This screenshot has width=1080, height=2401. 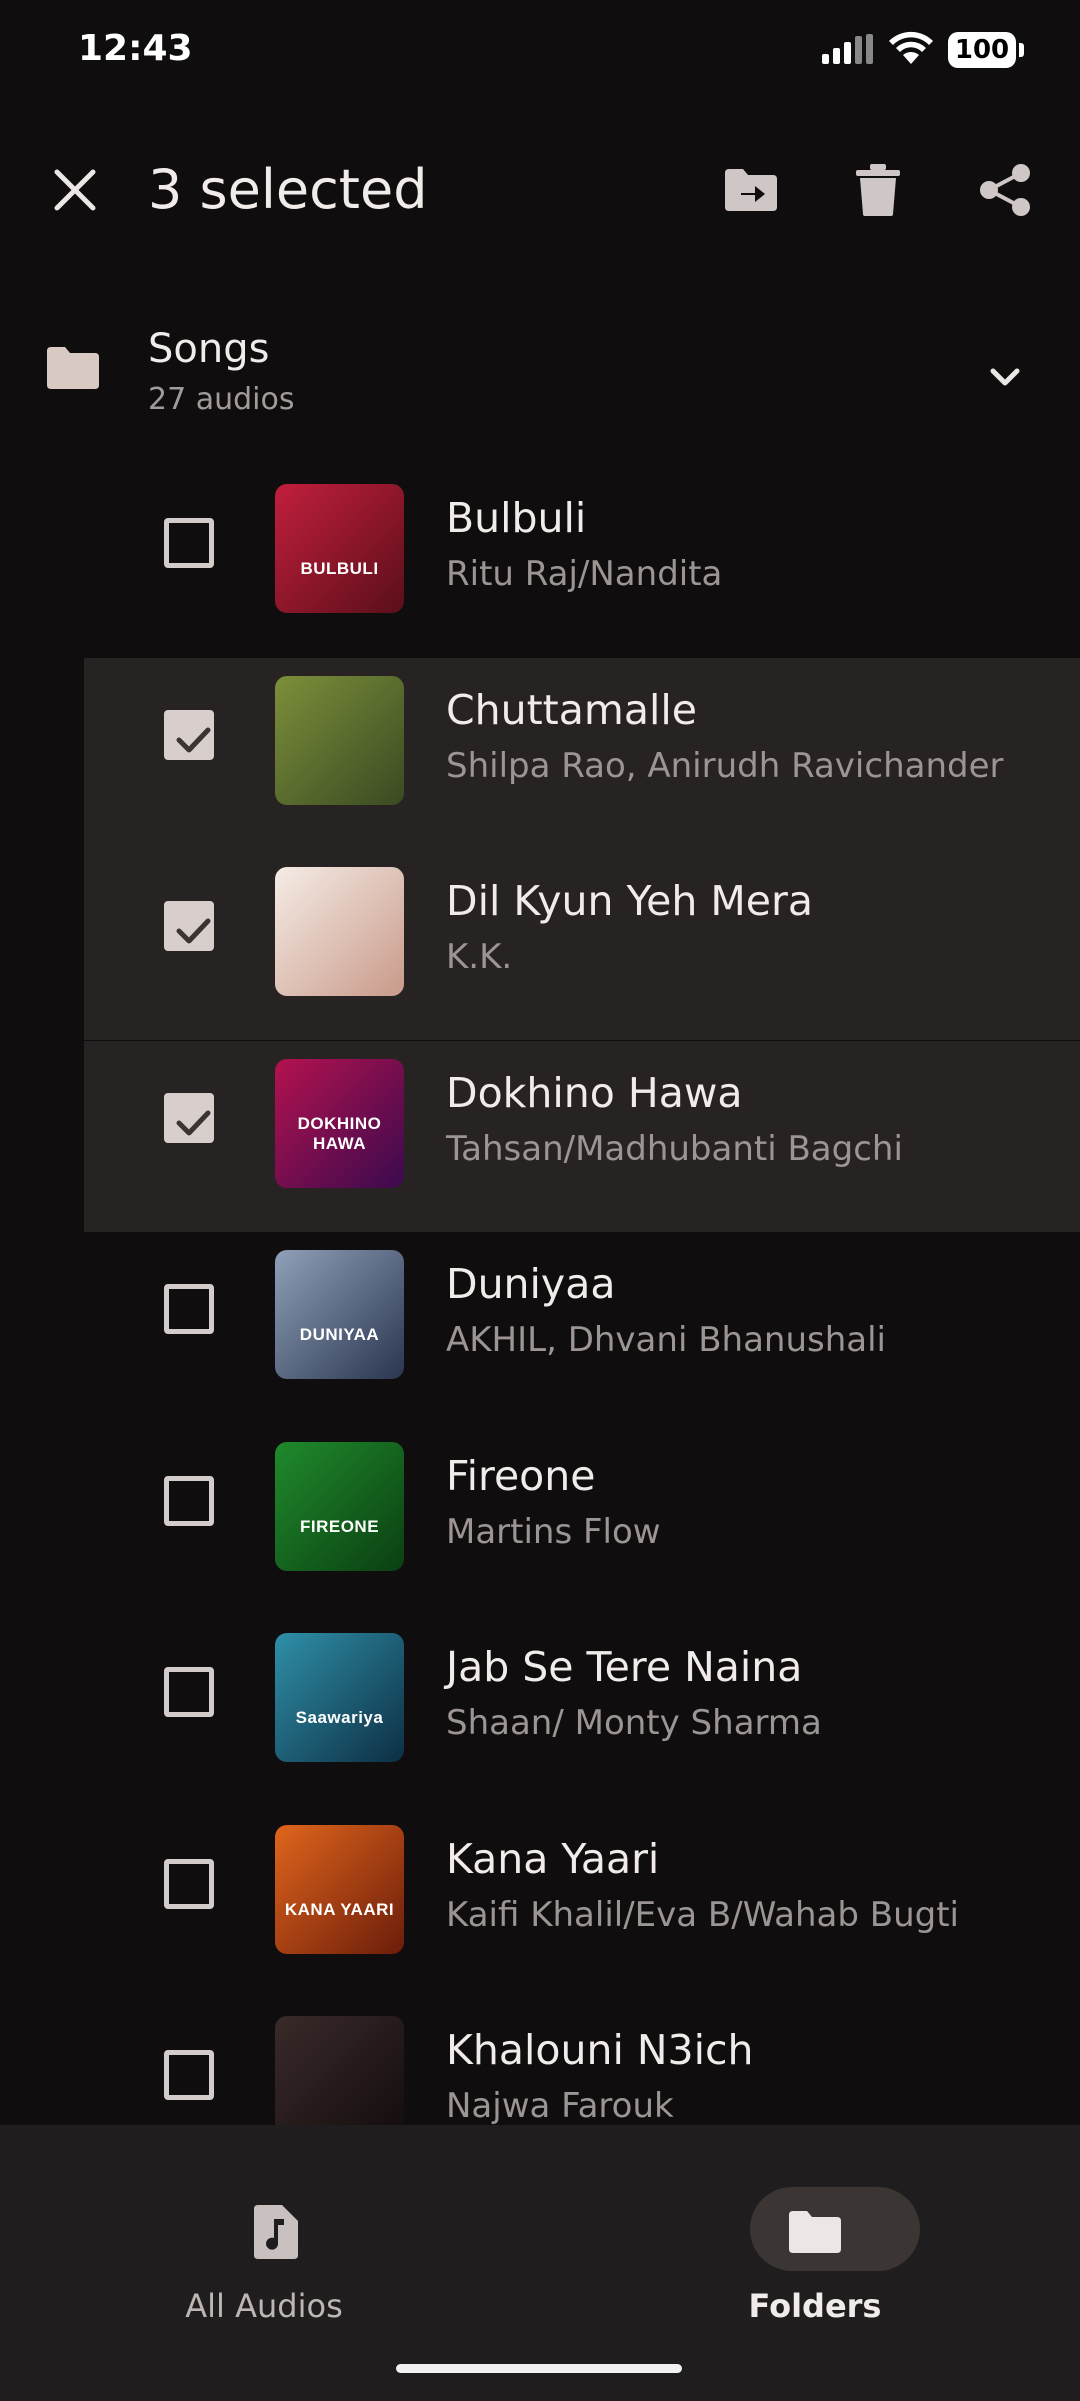 I want to click on song-title: Dokhino Hawa, so click(x=594, y=1093).